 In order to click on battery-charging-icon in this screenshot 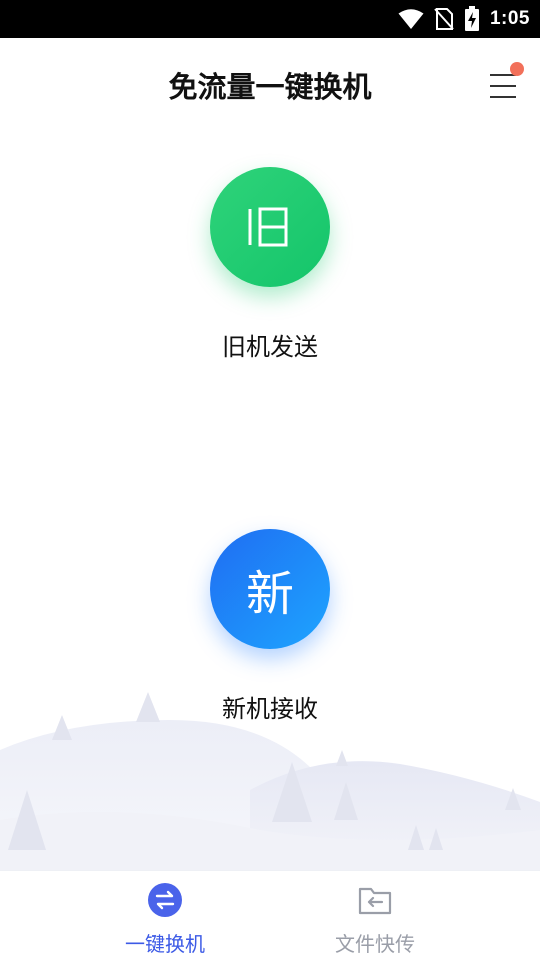, I will do `click(471, 18)`.